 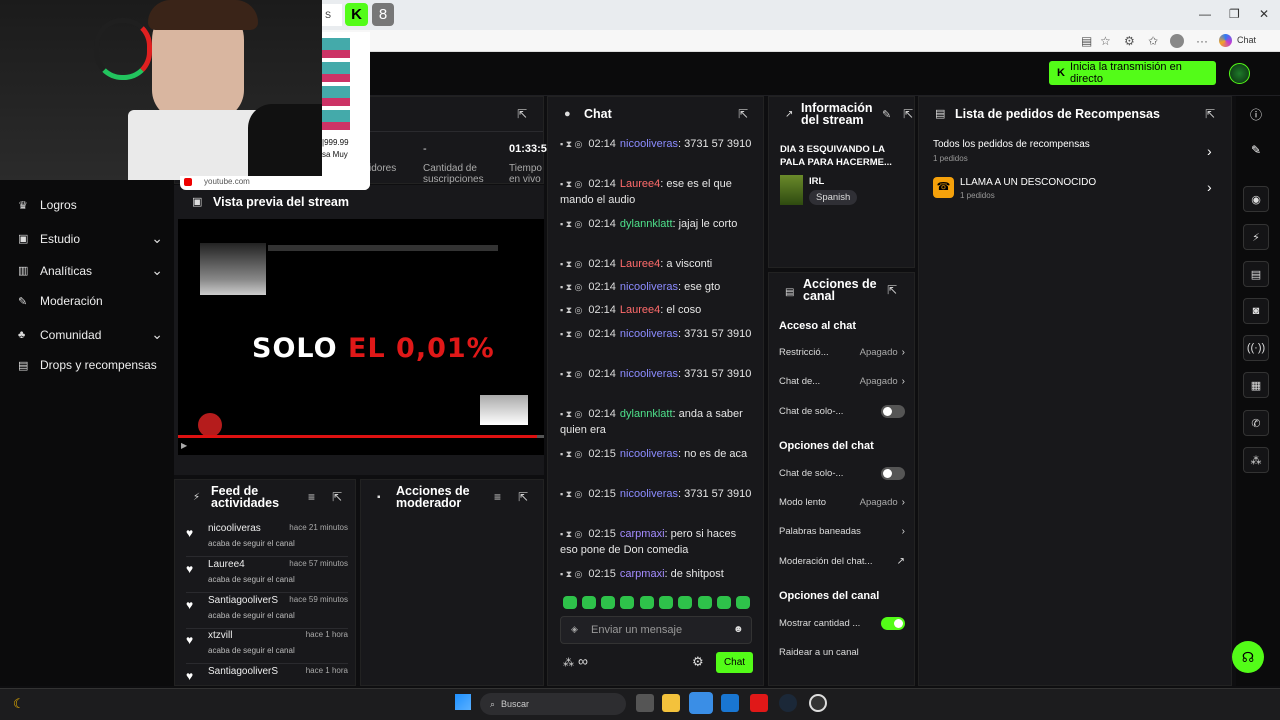 What do you see at coordinates (759, 703) in the screenshot?
I see `youtube-app-icon` at bounding box center [759, 703].